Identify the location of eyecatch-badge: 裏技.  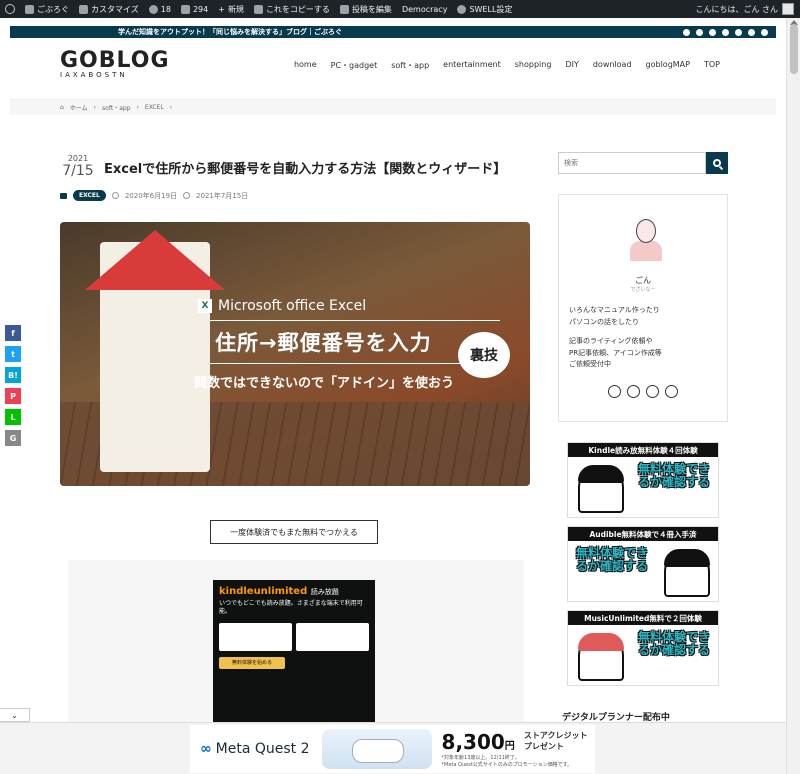
(484, 355).